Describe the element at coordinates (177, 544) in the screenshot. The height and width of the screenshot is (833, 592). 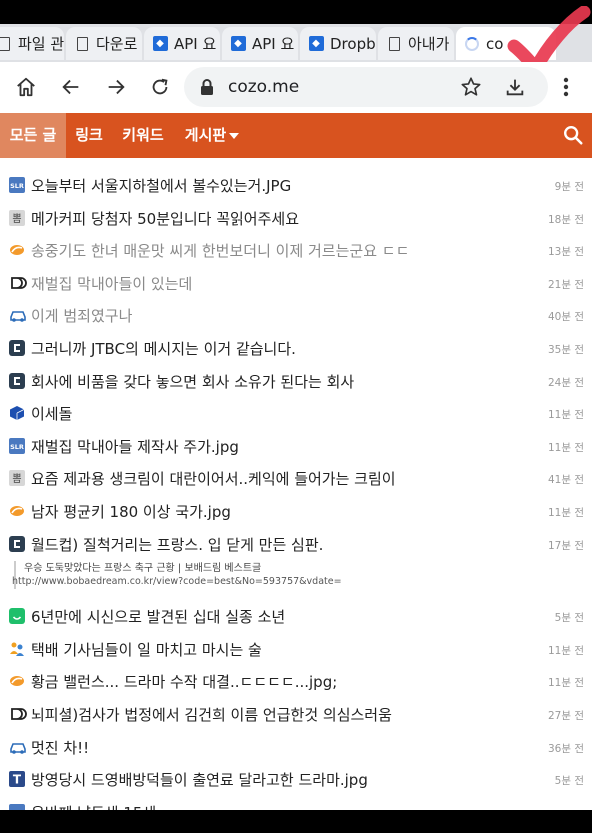
I see `post-title: 월드컵) 질척거리는 프랑스. 입 닫게 만든 심판.` at that location.